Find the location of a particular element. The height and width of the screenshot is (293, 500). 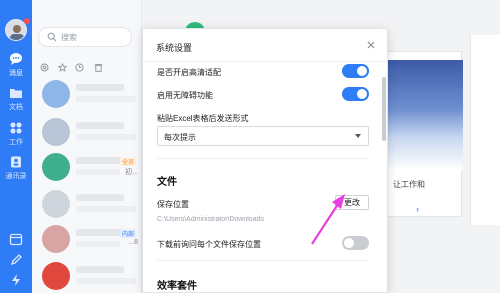

nav-label: 通讯录 is located at coordinates (16, 176).